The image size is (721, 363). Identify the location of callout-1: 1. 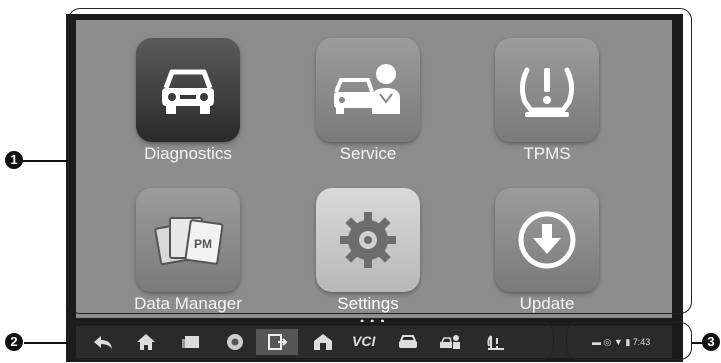
(14, 160).